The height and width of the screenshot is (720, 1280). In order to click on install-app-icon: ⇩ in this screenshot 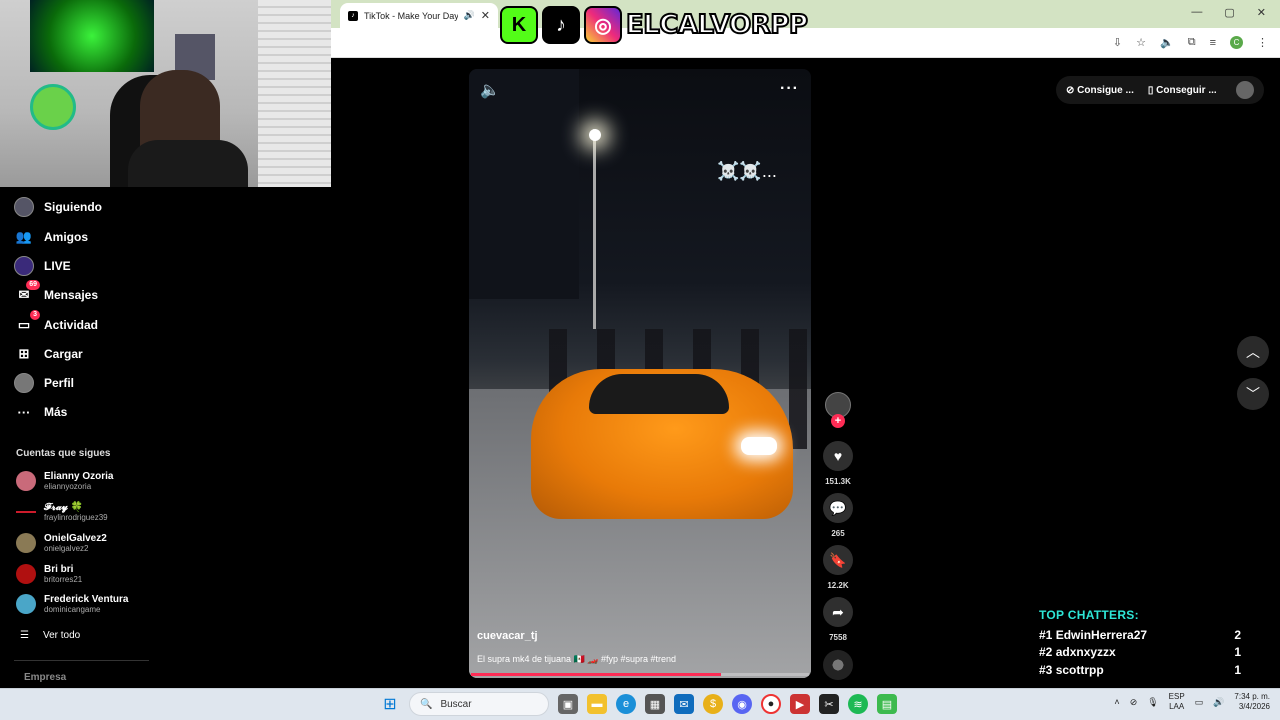, I will do `click(1117, 42)`.